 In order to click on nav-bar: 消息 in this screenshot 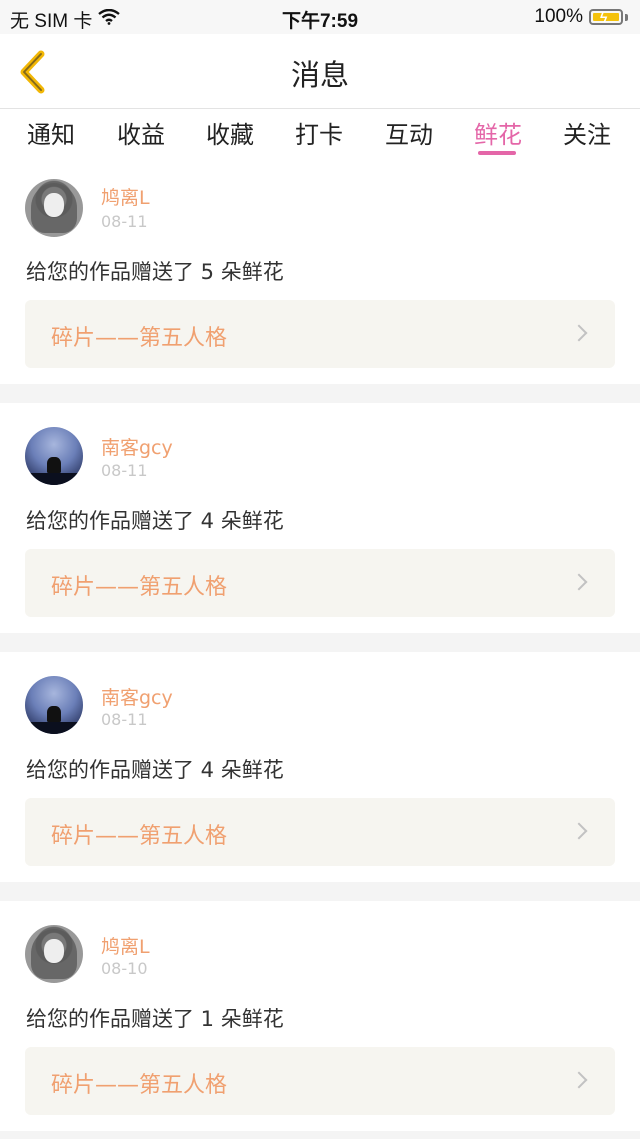, I will do `click(320, 71)`.